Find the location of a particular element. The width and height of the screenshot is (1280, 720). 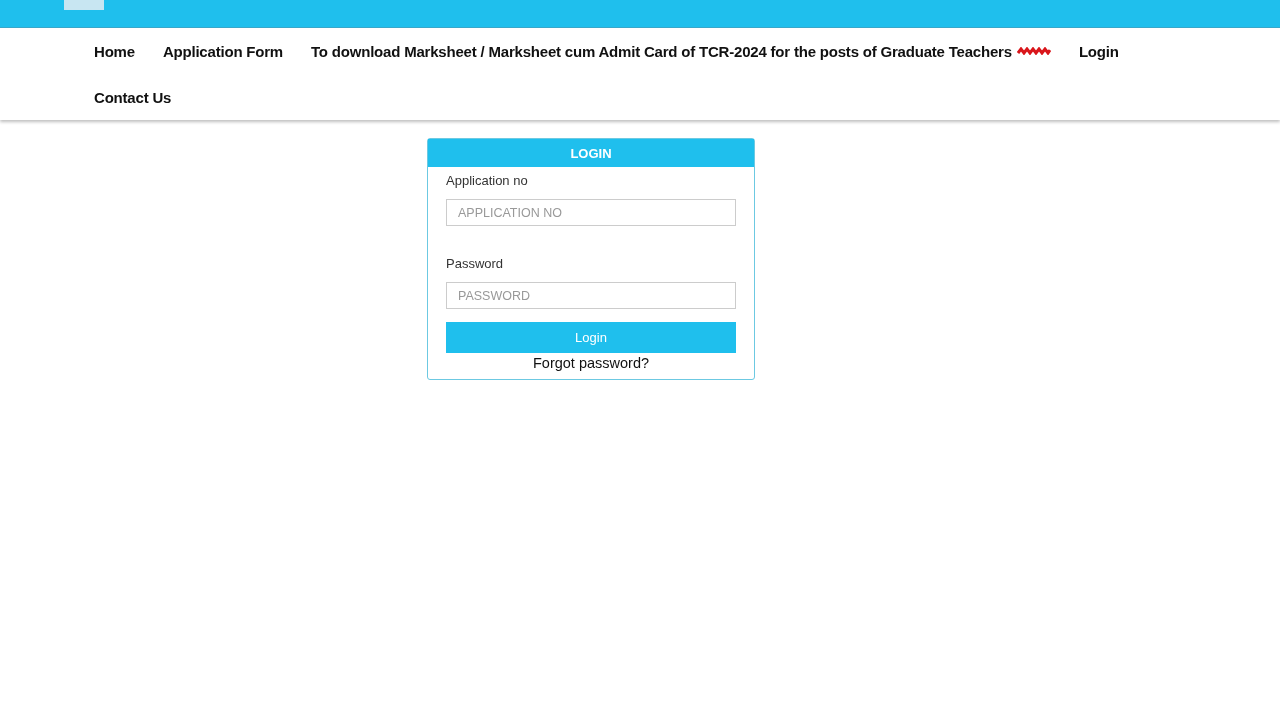

nav-link: Login is located at coordinates (1098, 51).